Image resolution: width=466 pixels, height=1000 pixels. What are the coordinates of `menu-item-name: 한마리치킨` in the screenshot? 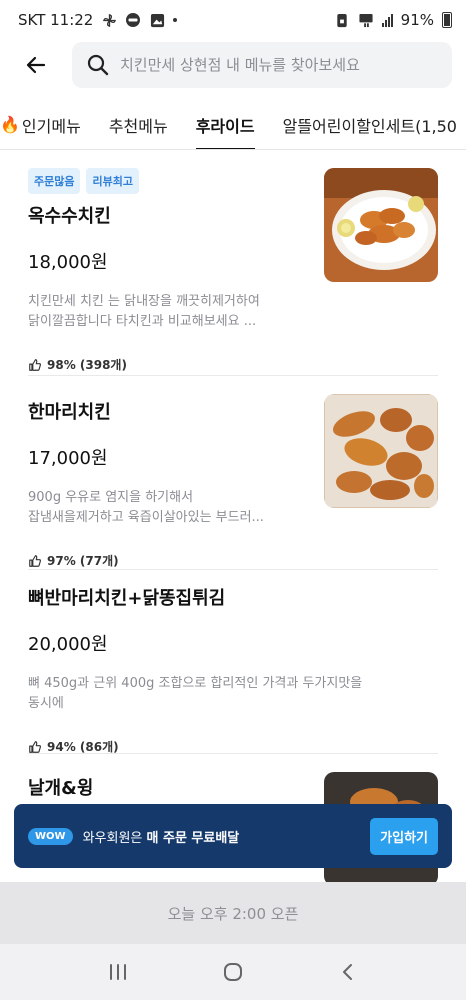 It's located at (69, 412).